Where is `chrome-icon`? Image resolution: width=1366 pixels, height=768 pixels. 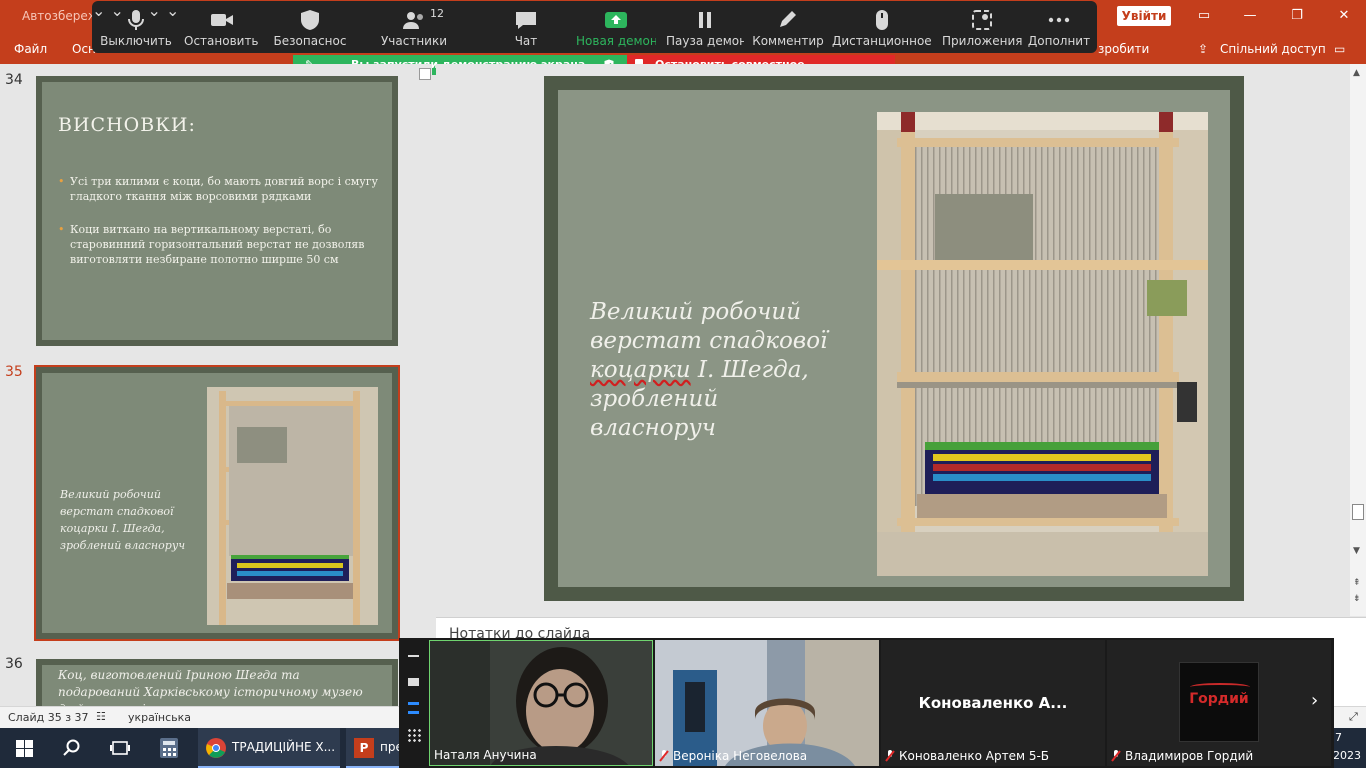 chrome-icon is located at coordinates (216, 748).